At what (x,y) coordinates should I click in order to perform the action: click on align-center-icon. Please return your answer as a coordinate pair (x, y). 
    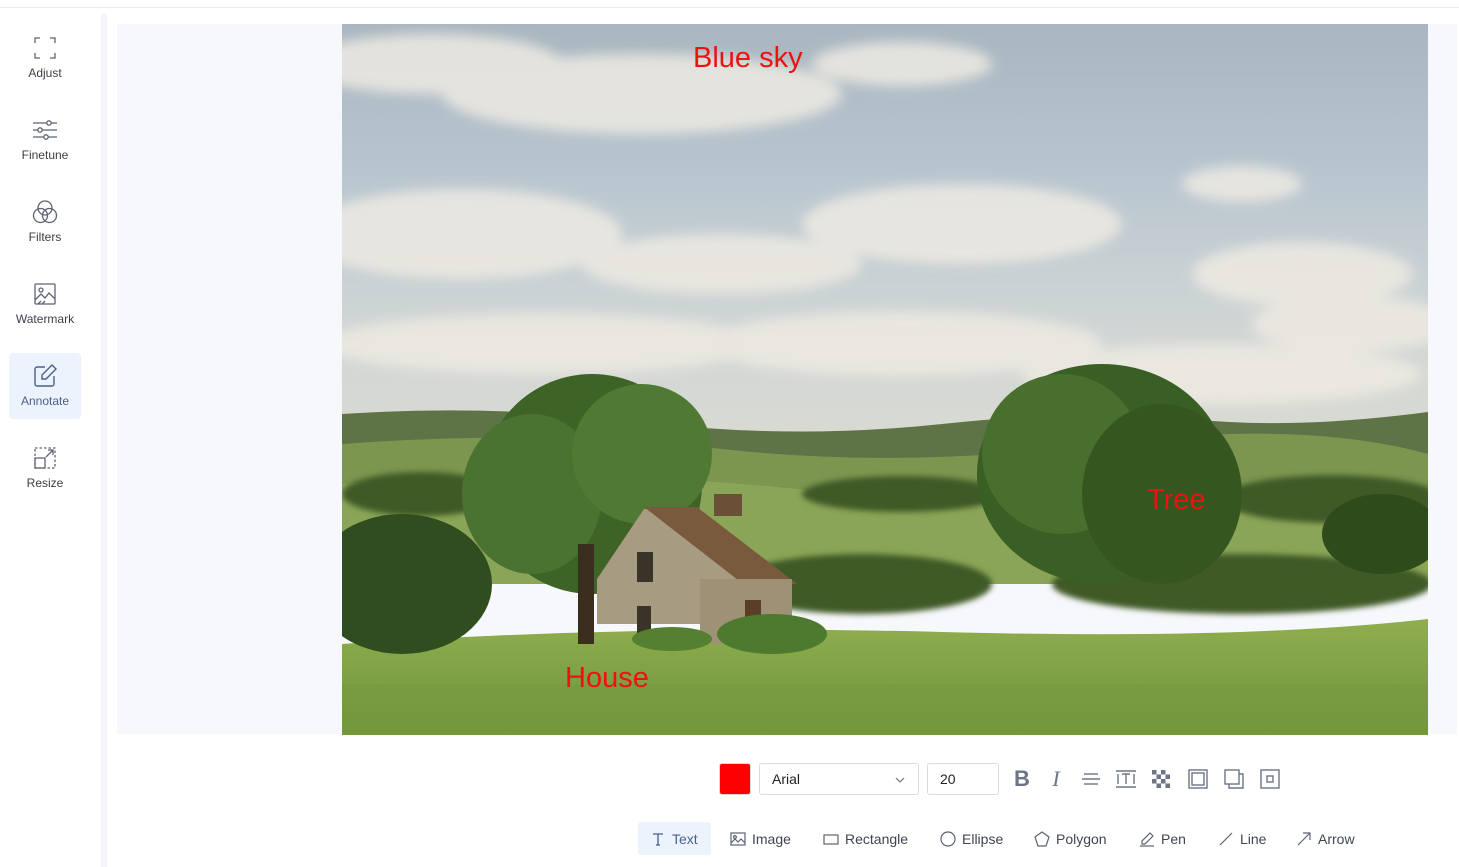
    Looking at the image, I should click on (1091, 779).